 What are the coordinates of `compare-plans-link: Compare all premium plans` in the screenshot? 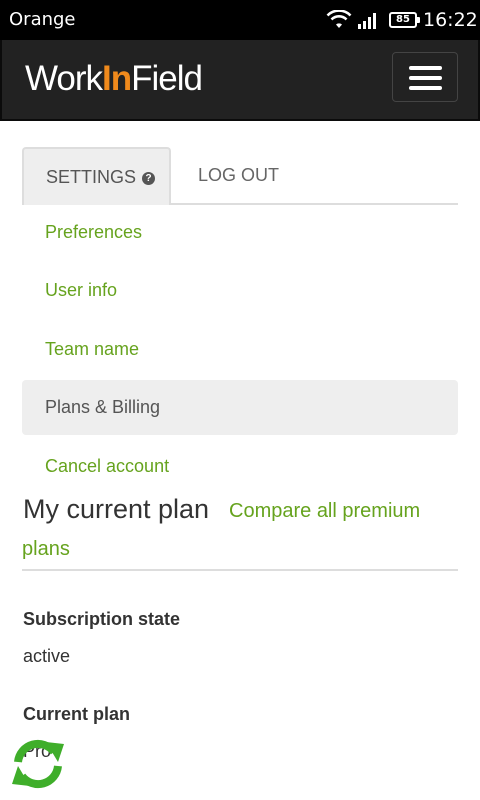 It's located at (240, 530).